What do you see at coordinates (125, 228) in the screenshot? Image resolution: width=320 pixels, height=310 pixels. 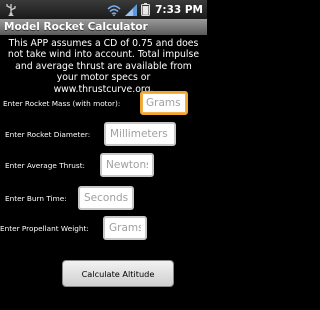 I see `propellant-weight-input` at bounding box center [125, 228].